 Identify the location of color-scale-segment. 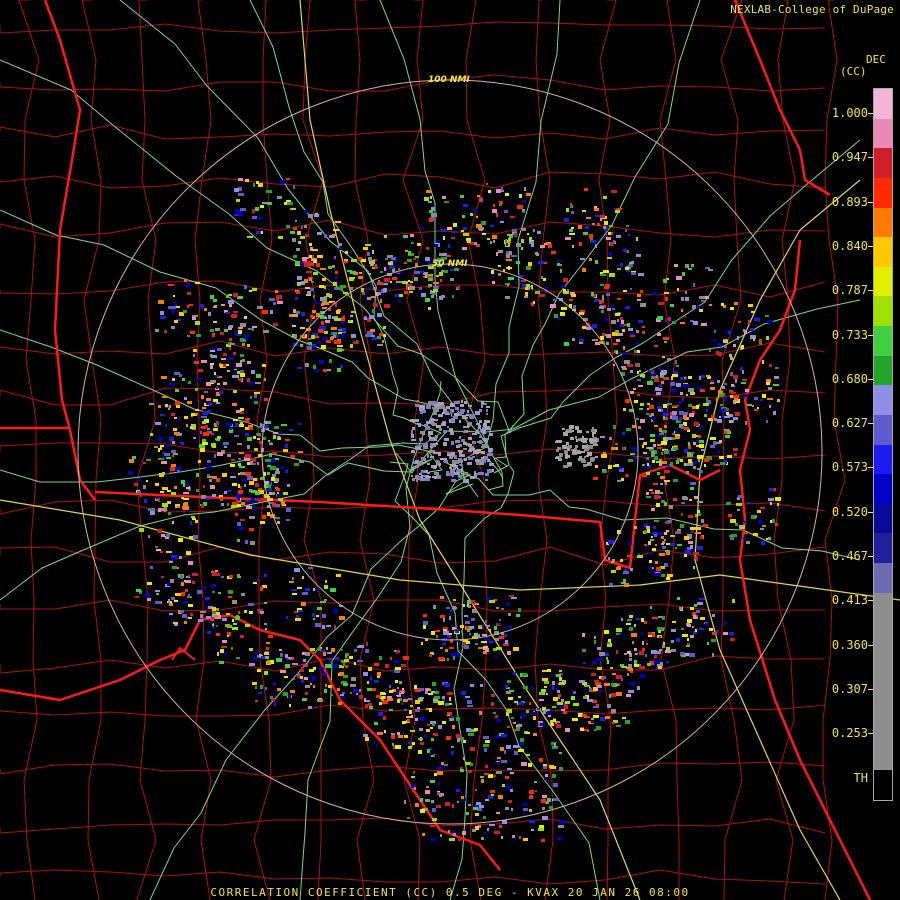
(883, 459).